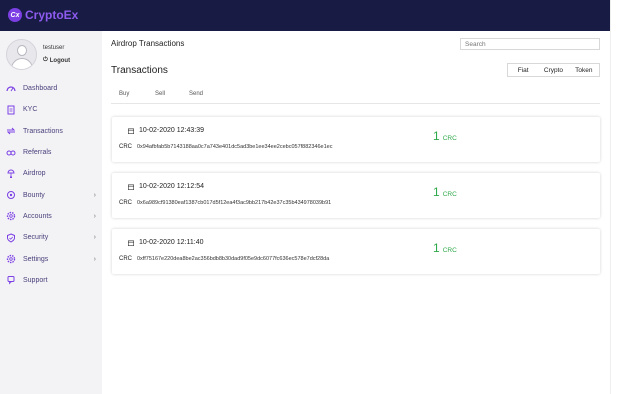 This screenshot has height=394, width=618. Describe the element at coordinates (148, 43) in the screenshot. I see `page-title: Airdrop Transactions` at that location.